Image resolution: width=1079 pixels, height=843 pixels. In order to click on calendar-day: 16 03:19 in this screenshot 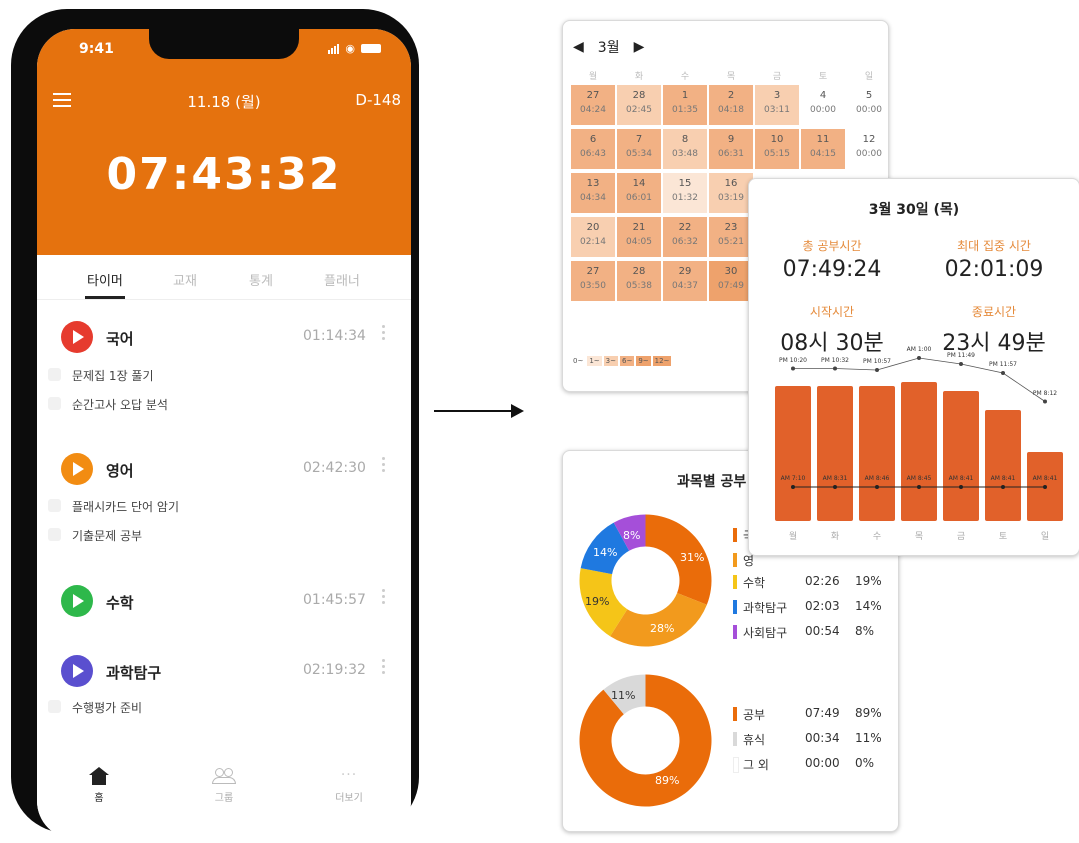, I will do `click(731, 193)`.